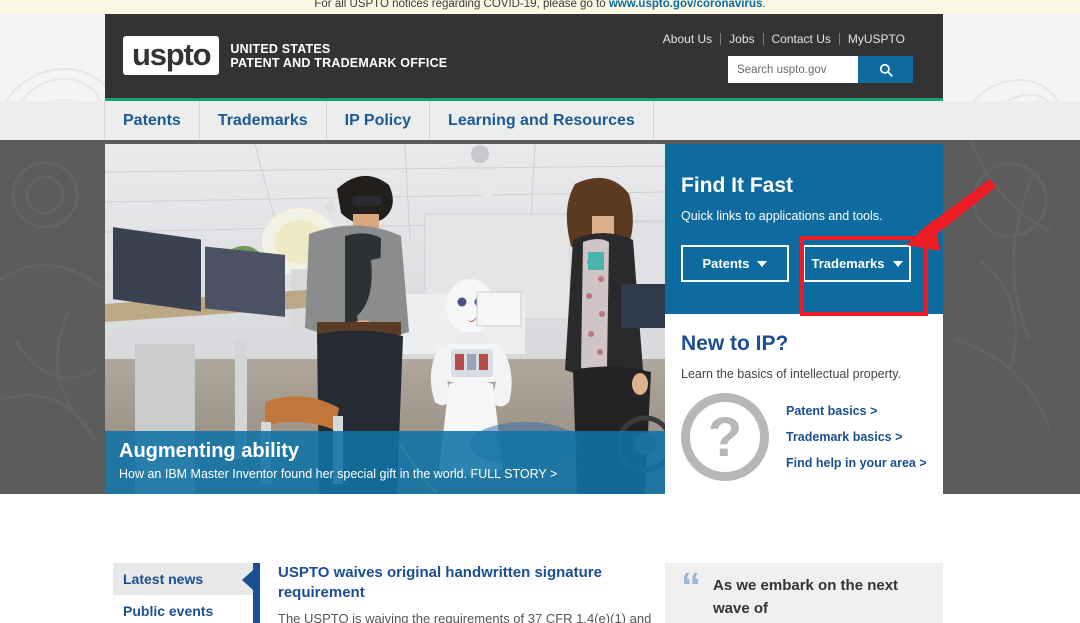 The width and height of the screenshot is (1080, 623). Describe the element at coordinates (171, 55) in the screenshot. I see `uspto-logo-mark: uspto` at that location.